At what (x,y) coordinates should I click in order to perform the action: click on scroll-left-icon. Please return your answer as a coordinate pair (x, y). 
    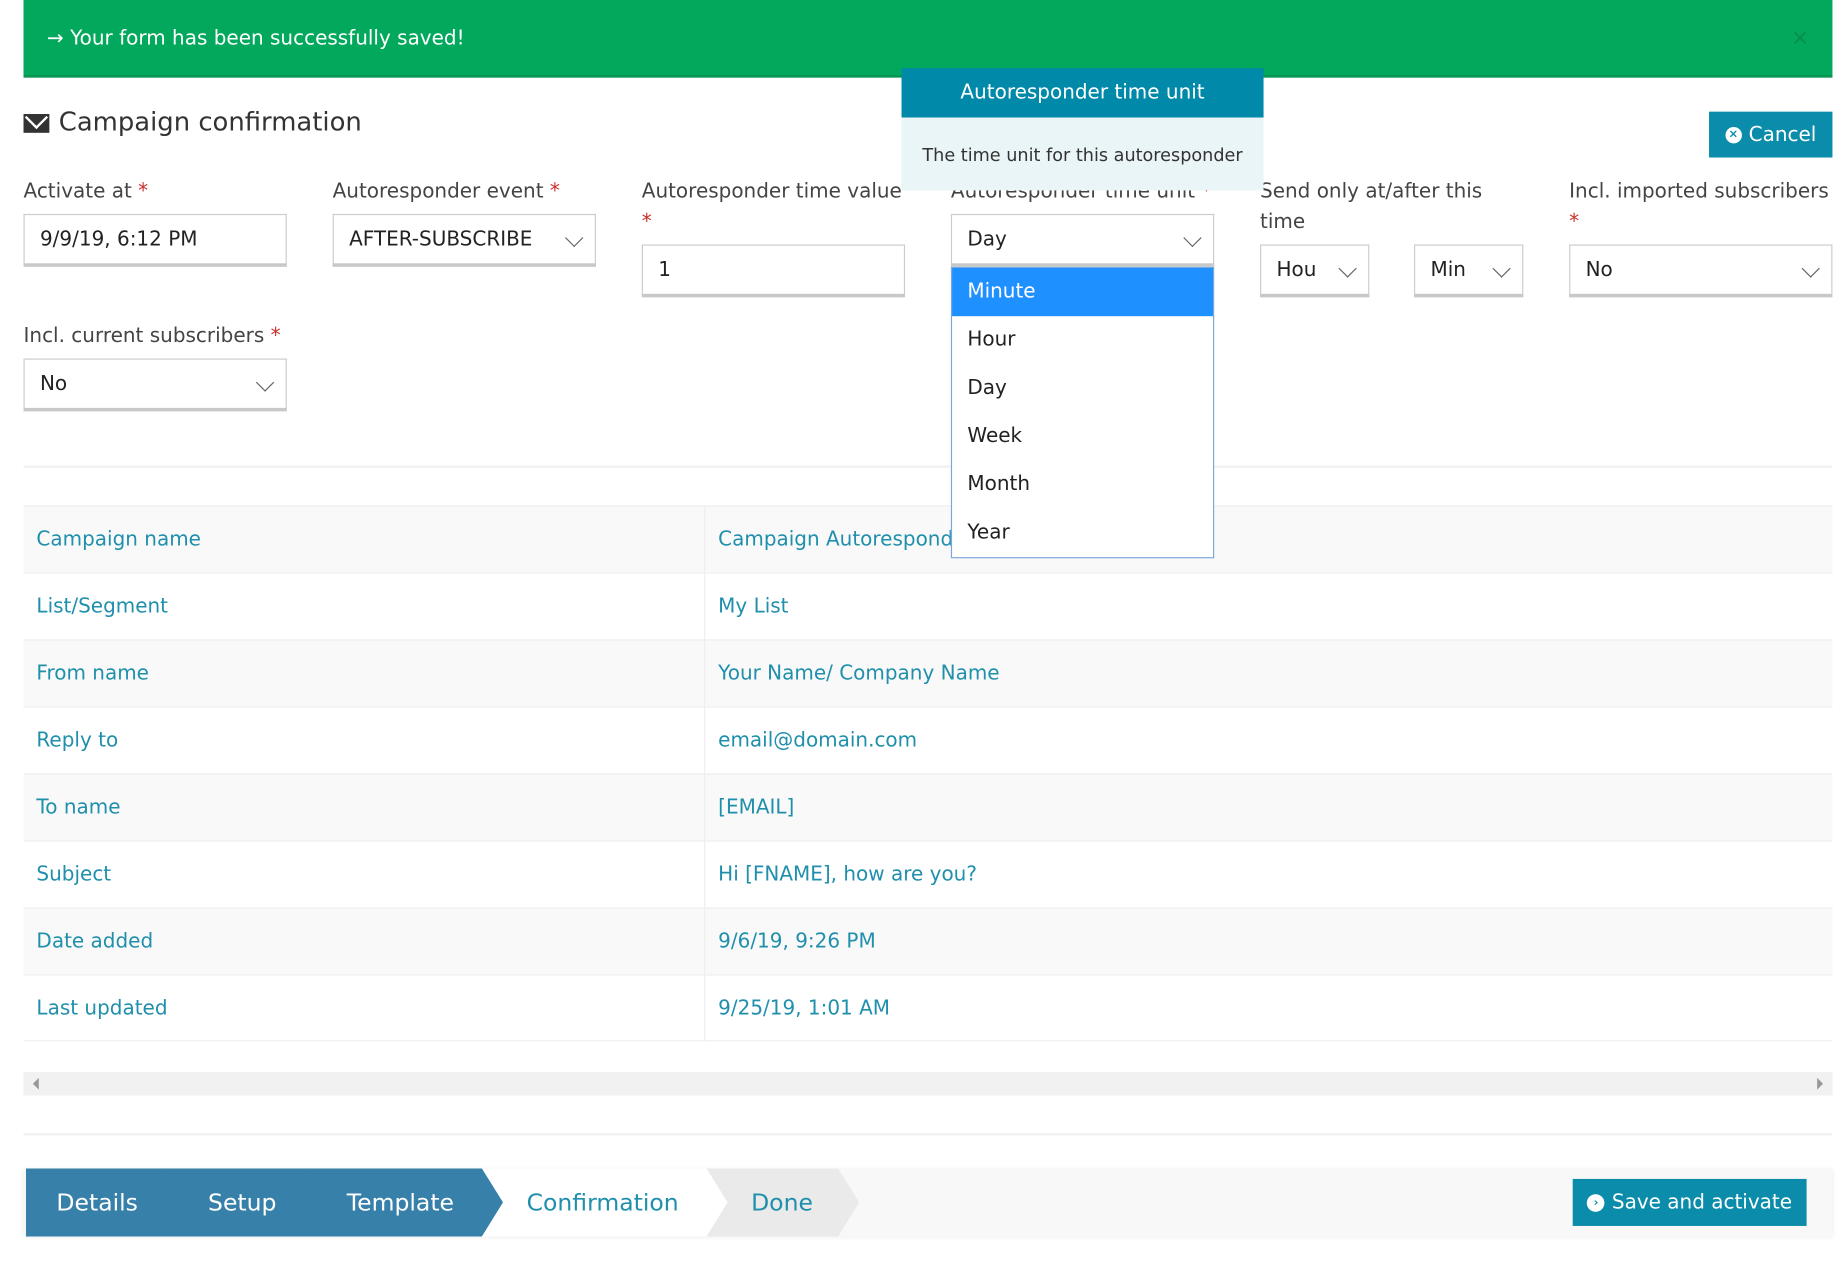
    Looking at the image, I should click on (35, 1083).